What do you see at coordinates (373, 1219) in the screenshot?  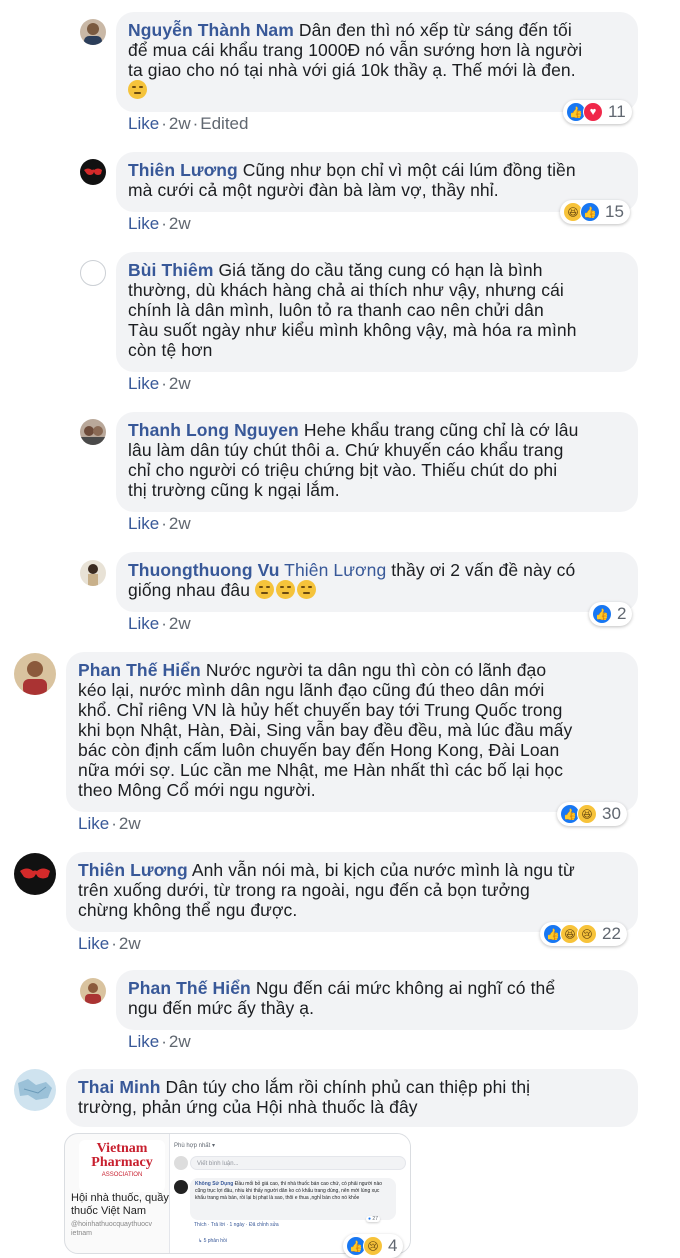 I see `inner-reaction-count: ● 27` at bounding box center [373, 1219].